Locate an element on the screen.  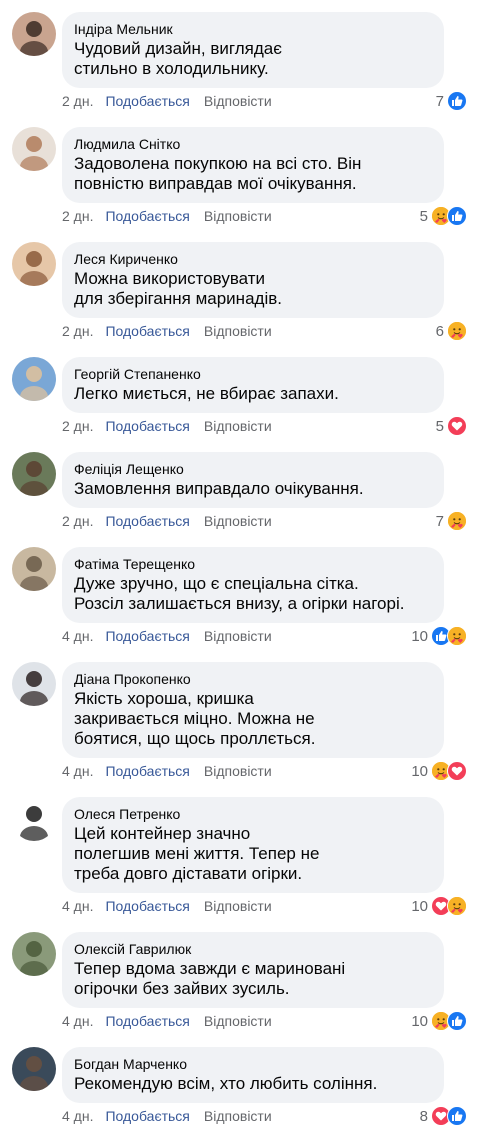
reactions-summary: 6 is located at coordinates (451, 331).